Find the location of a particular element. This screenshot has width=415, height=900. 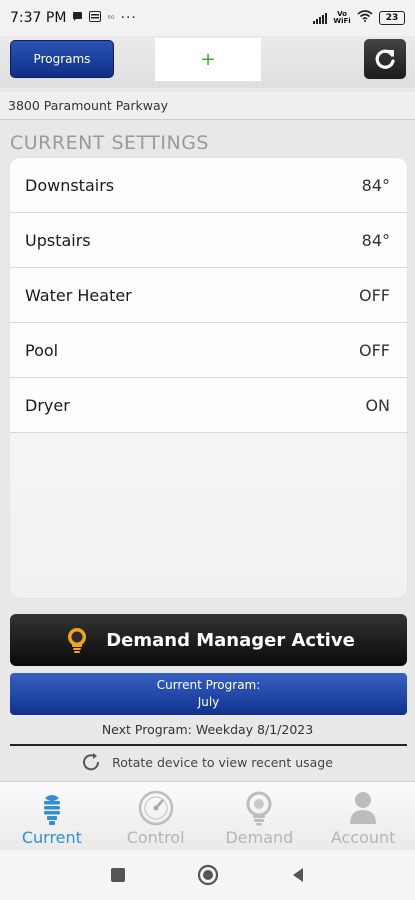

tab-current: Current is located at coordinates (52, 816).